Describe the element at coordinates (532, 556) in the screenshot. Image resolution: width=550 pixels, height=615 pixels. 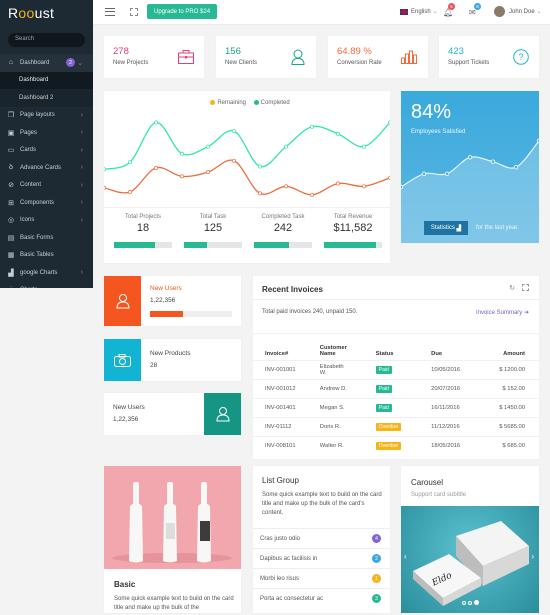
I see `carousel-next-icon: ›` at that location.